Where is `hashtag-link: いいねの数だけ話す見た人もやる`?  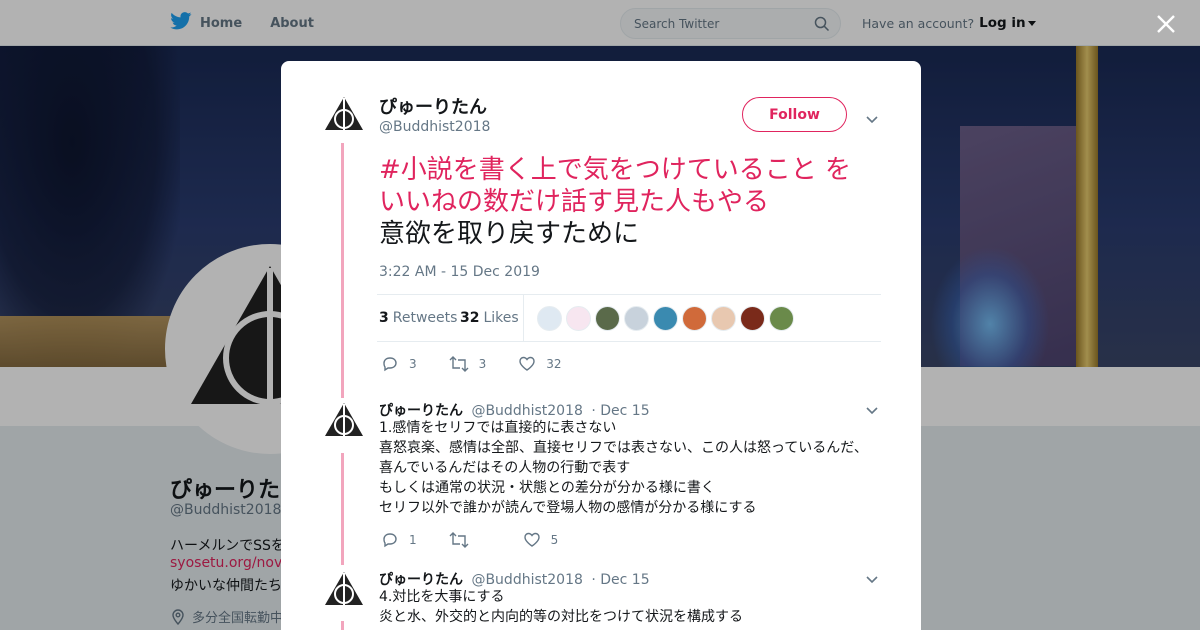 hashtag-link: いいねの数だけ話す見た人もやる is located at coordinates (574, 202).